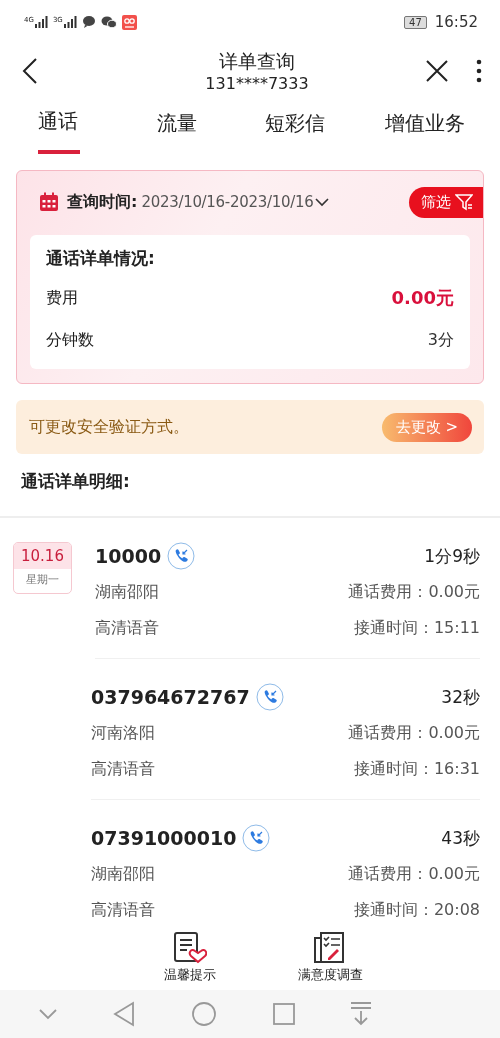  Describe the element at coordinates (49, 202) in the screenshot. I see `calendar-icon` at that location.